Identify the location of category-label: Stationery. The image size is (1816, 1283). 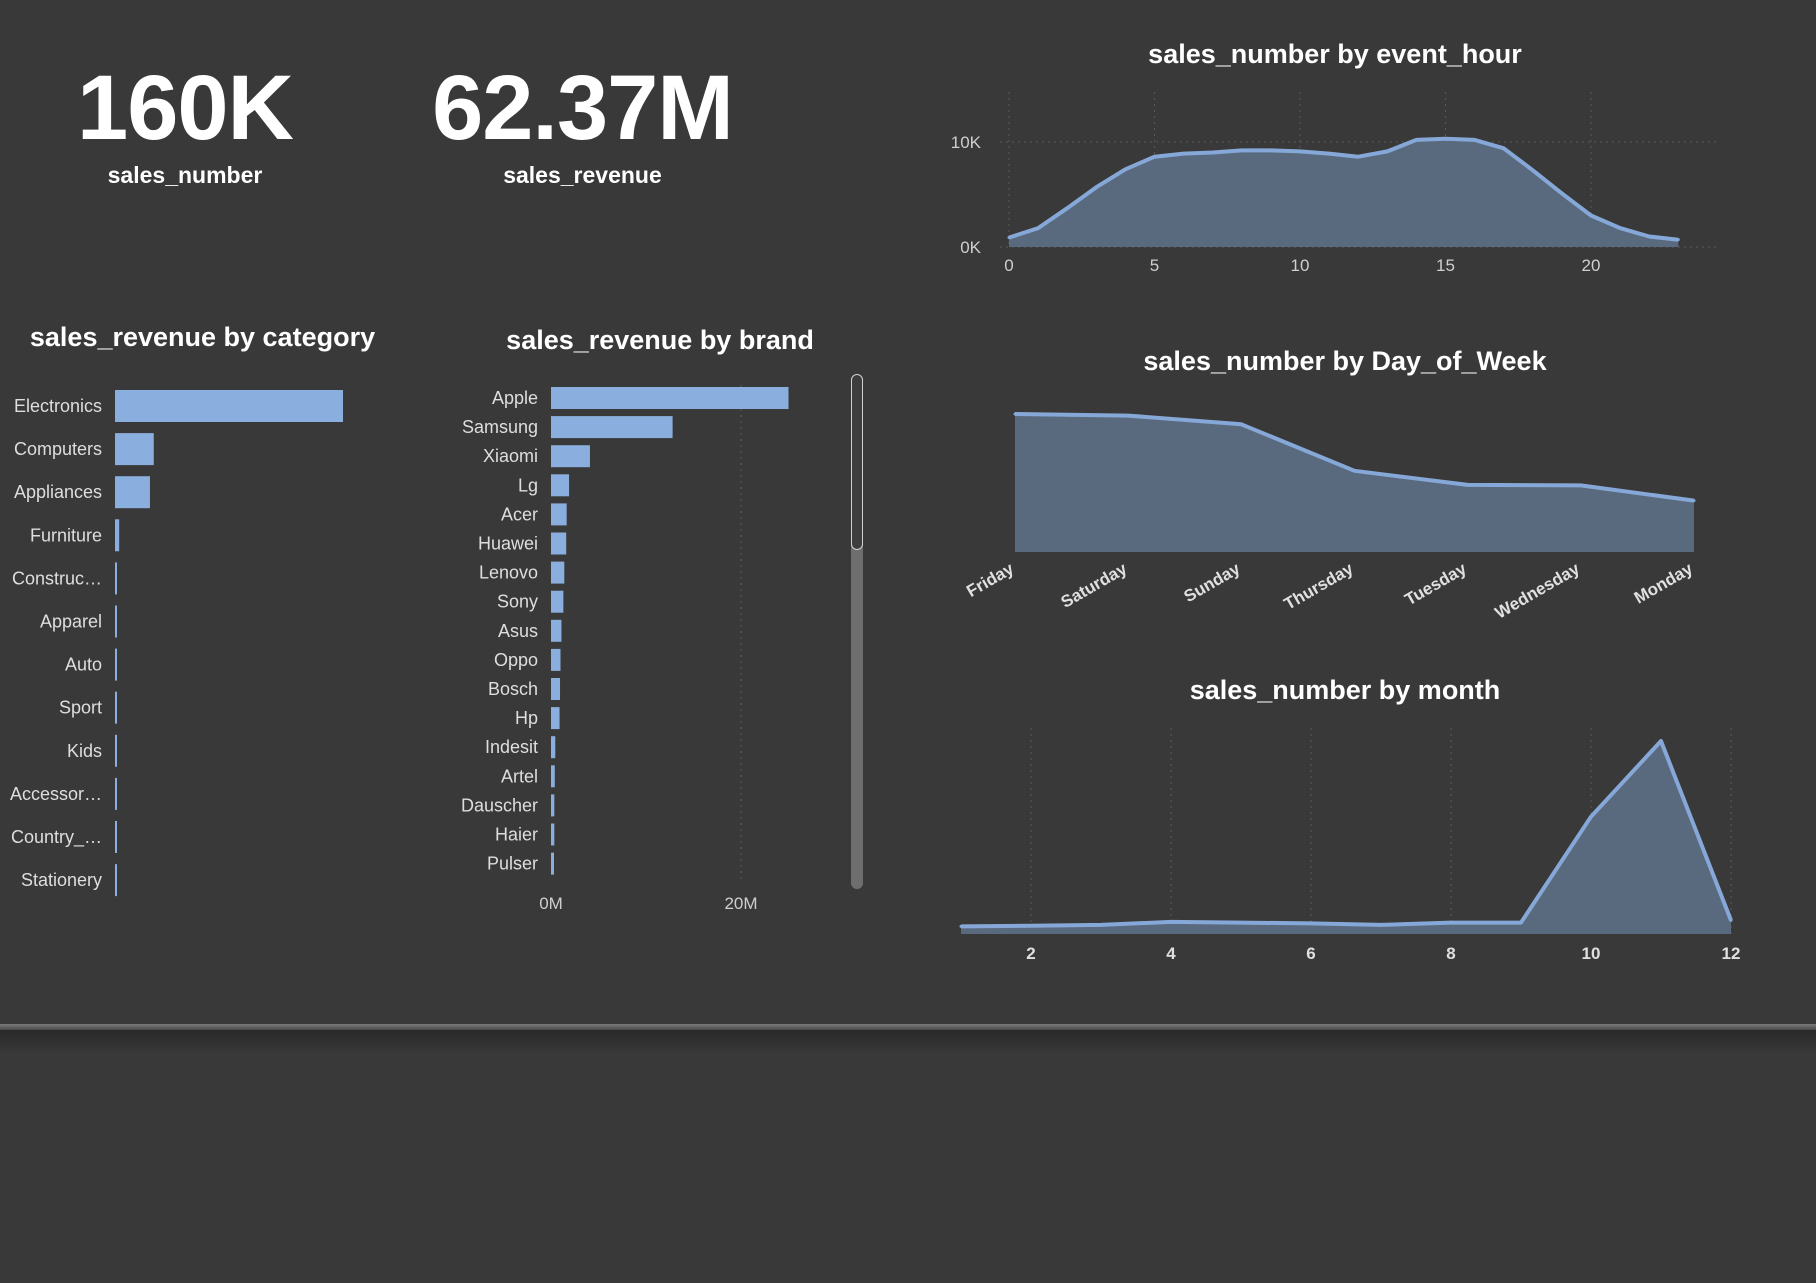
(61, 880).